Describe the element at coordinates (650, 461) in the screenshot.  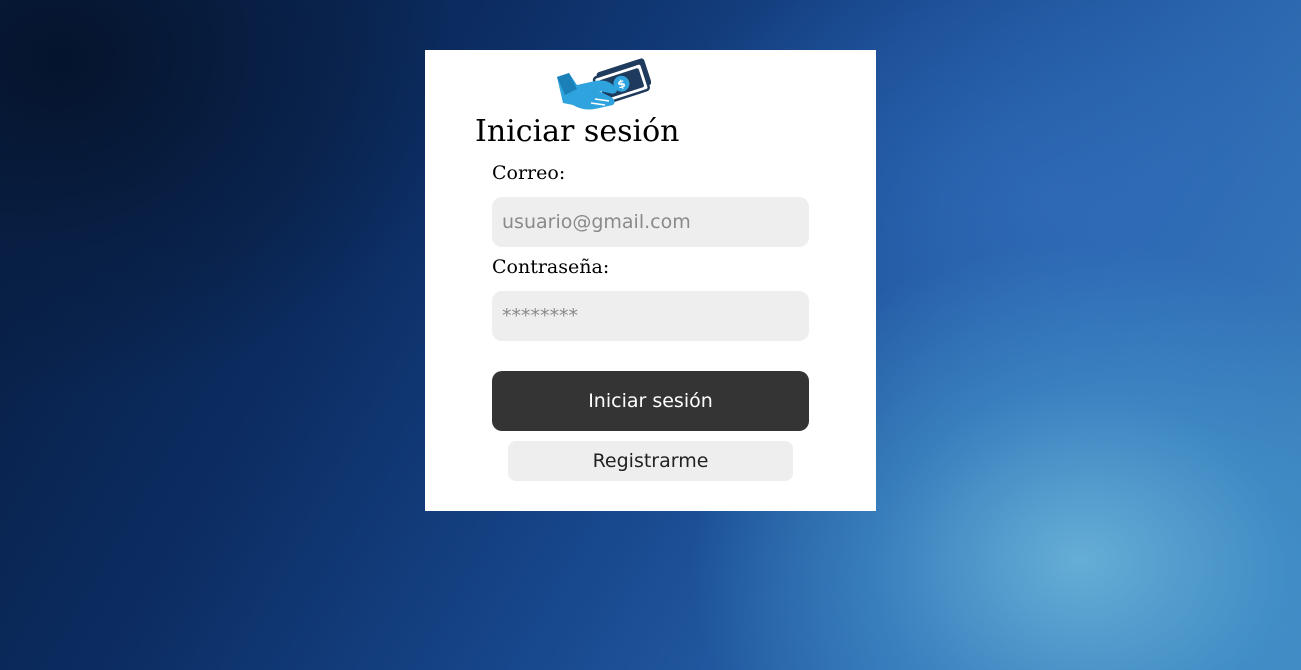
I see `register-button: Registrarme` at that location.